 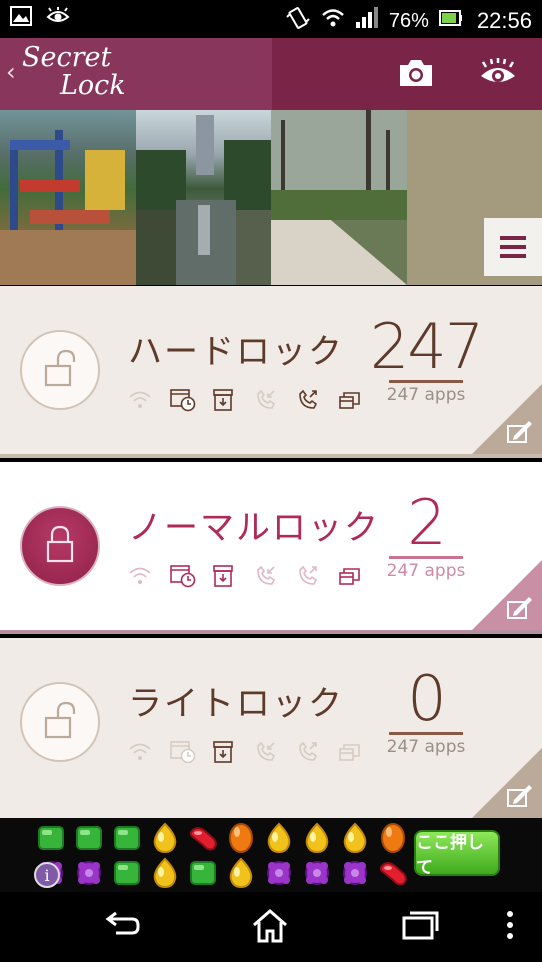 I want to click on recent-apps-button, so click(x=420, y=927).